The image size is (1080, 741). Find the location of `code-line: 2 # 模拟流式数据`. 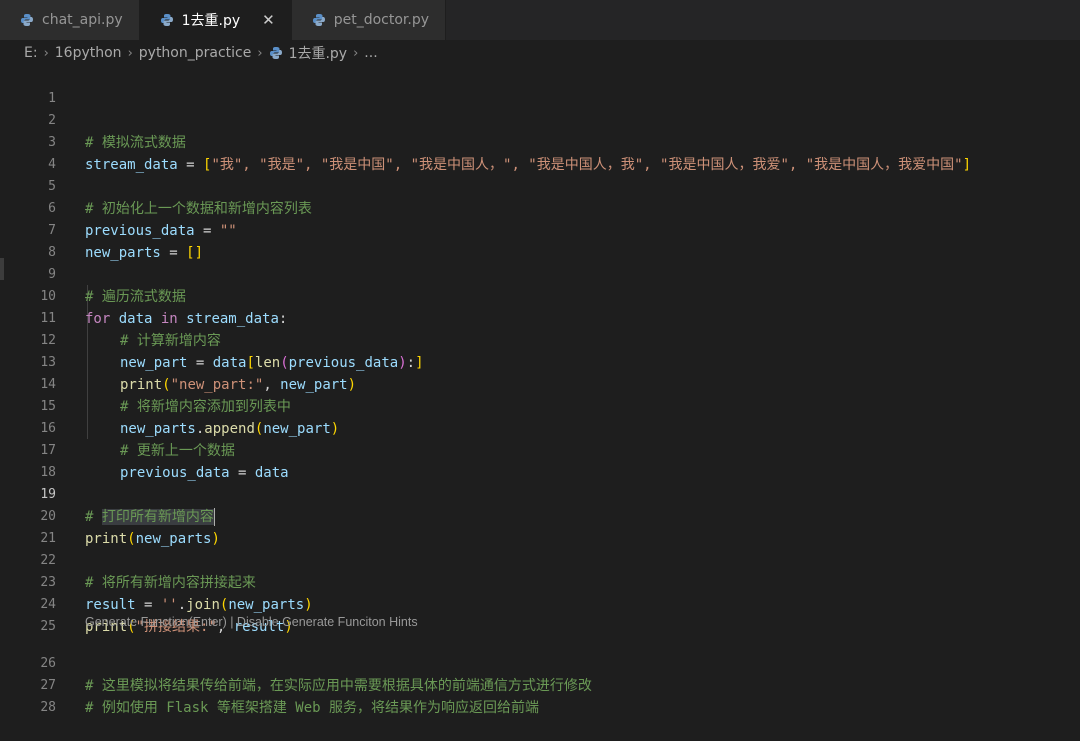

code-line: 2 # 模拟流式数据 is located at coordinates (540, 119).